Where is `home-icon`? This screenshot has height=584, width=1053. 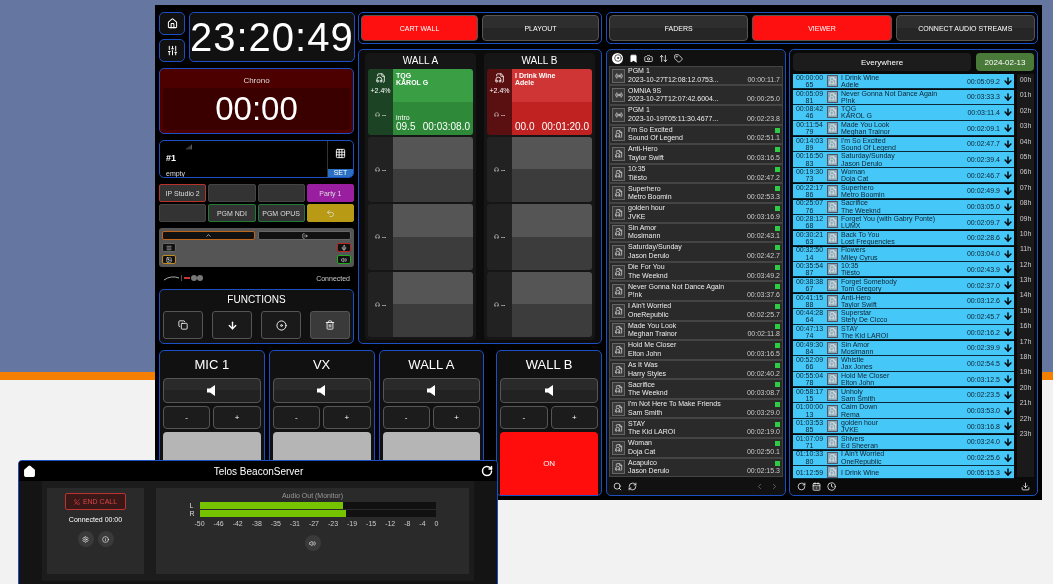
home-icon is located at coordinates (29, 471).